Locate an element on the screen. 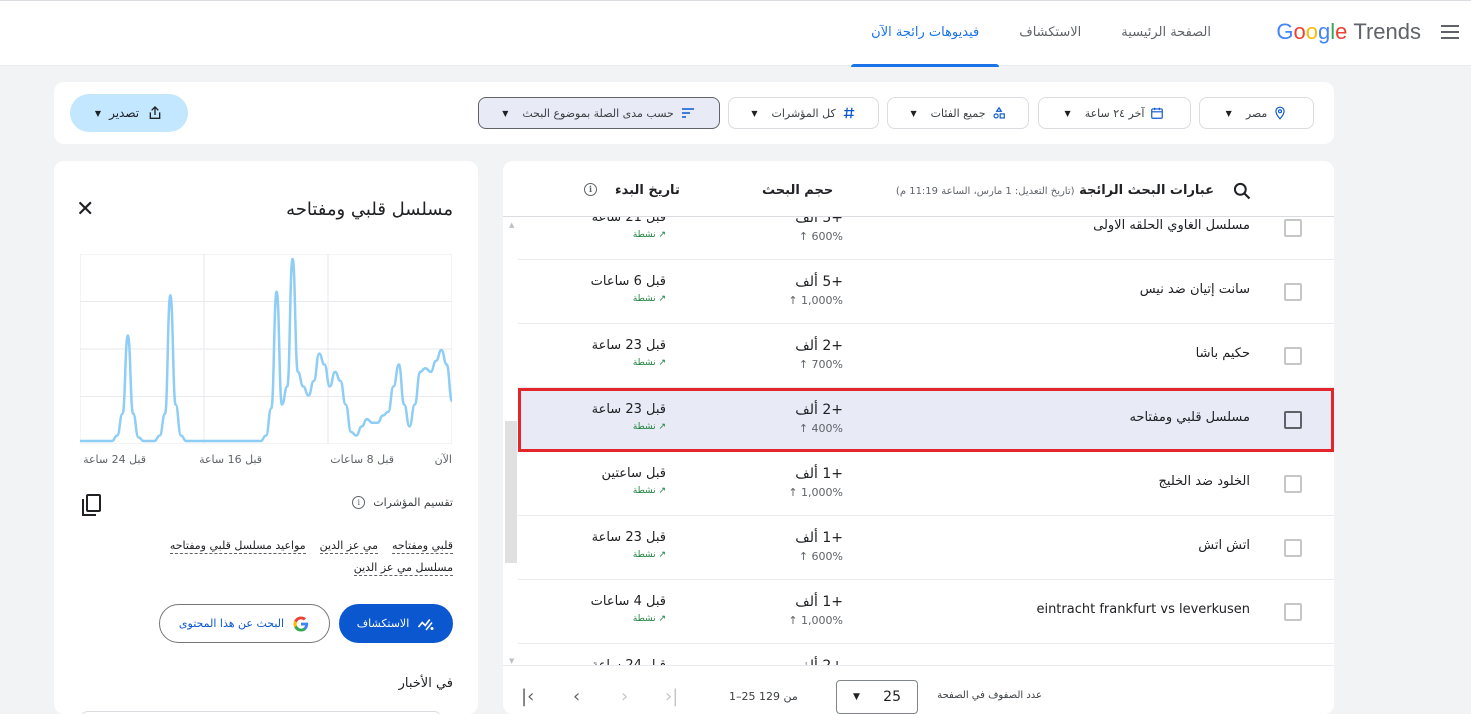 This screenshot has width=1471, height=714. search-volume: +5 ألف ↑ 1,000% is located at coordinates (803, 290).